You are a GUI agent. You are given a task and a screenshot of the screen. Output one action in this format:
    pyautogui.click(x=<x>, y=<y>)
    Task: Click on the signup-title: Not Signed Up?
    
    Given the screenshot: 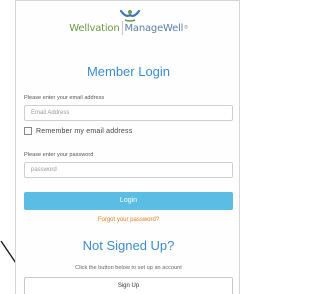 What is the action you would take?
    pyautogui.click(x=128, y=245)
    